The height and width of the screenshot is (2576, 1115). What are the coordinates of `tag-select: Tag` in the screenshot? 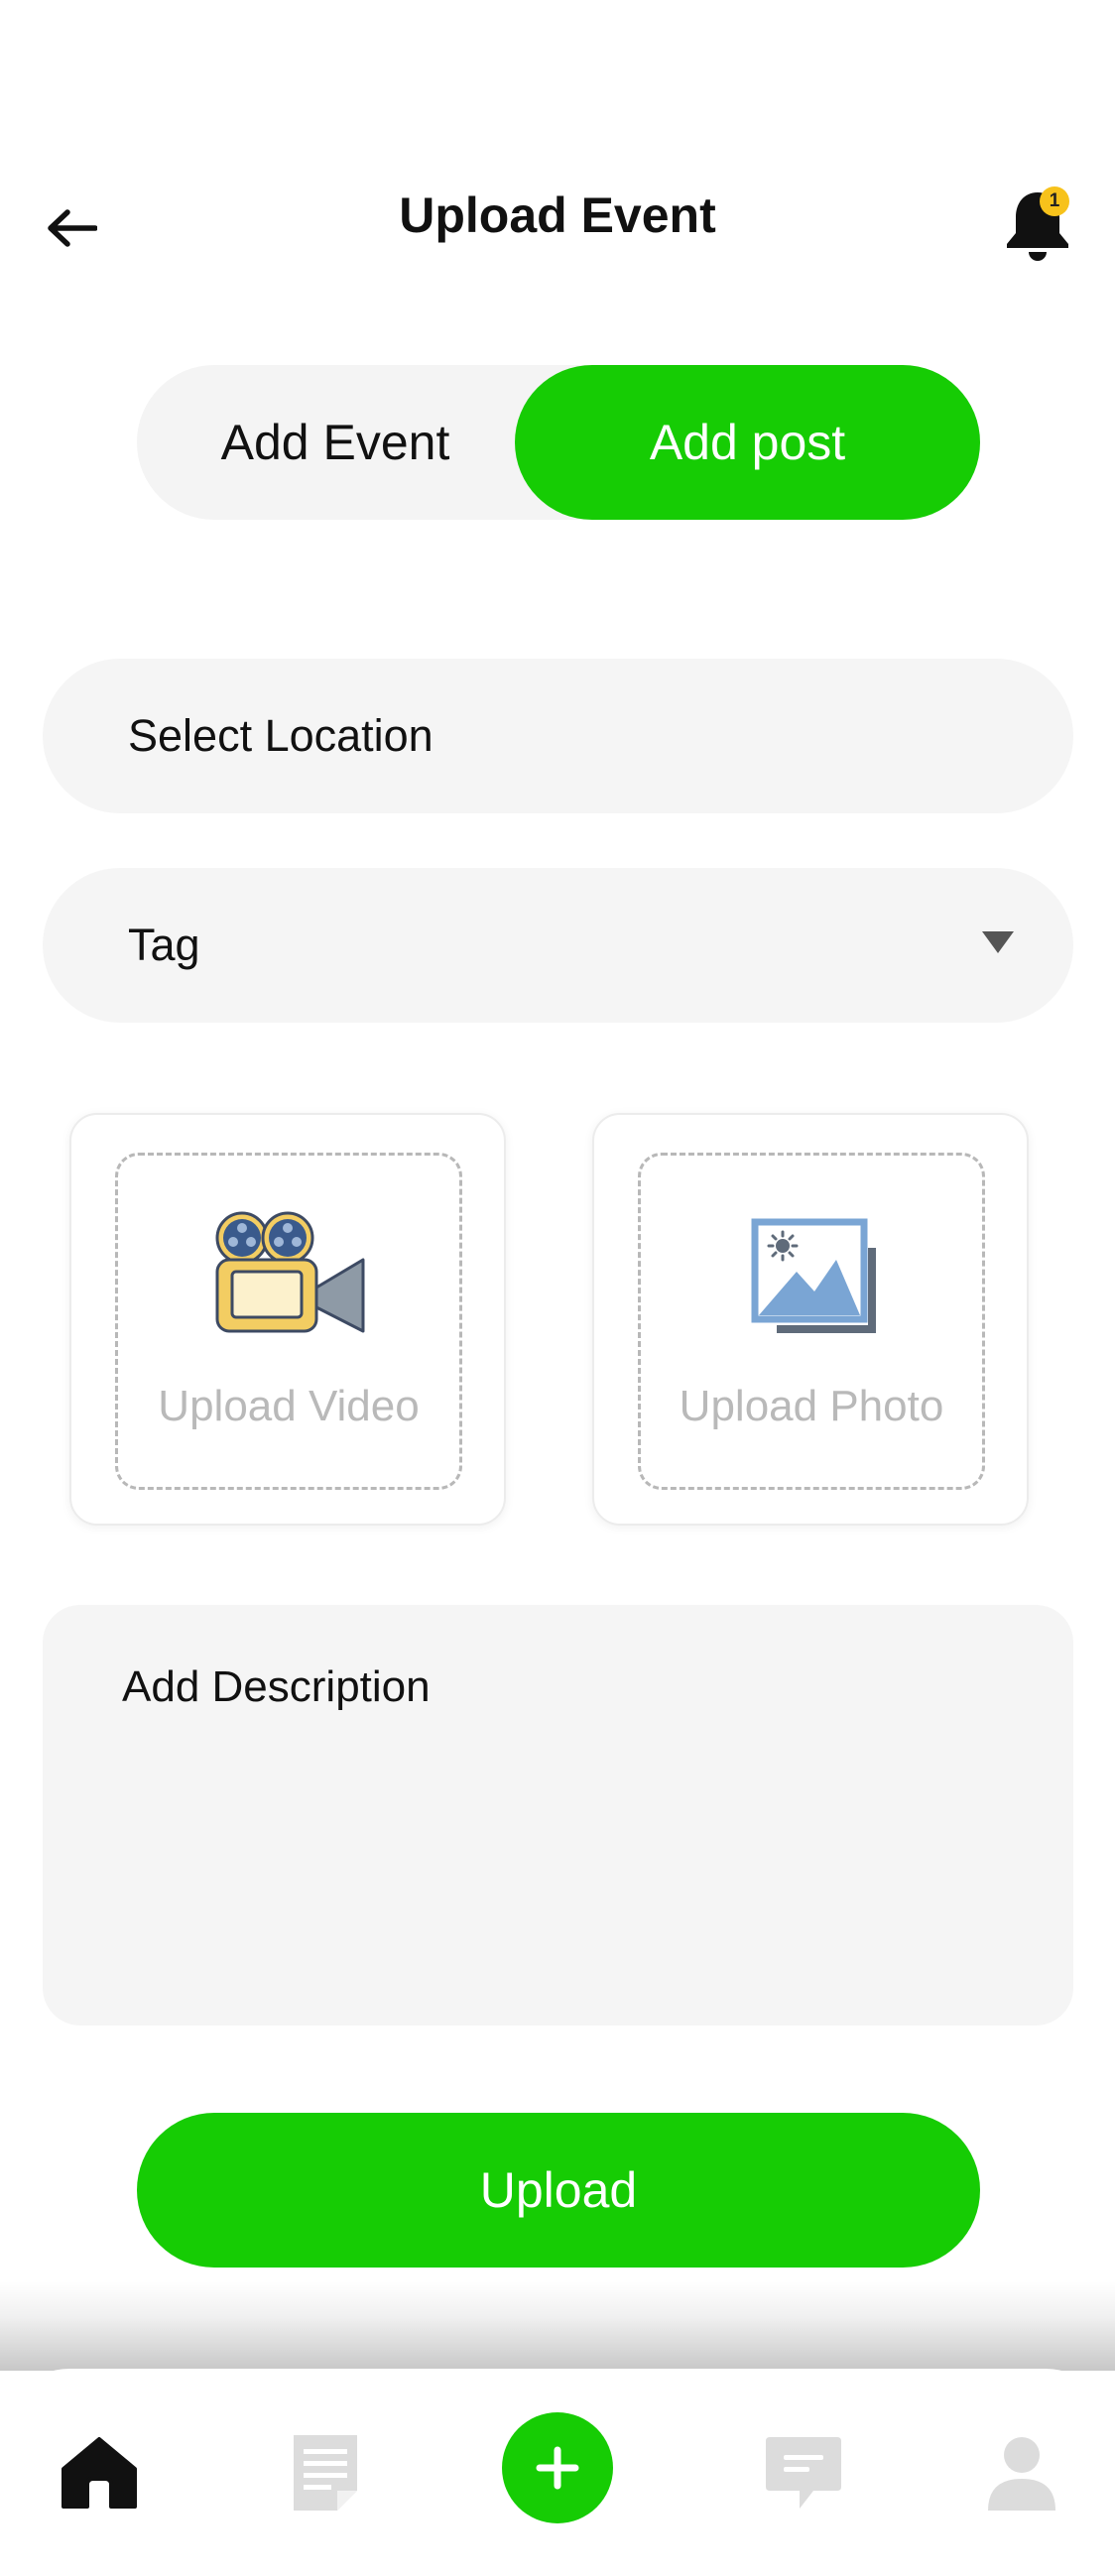 It's located at (558, 945).